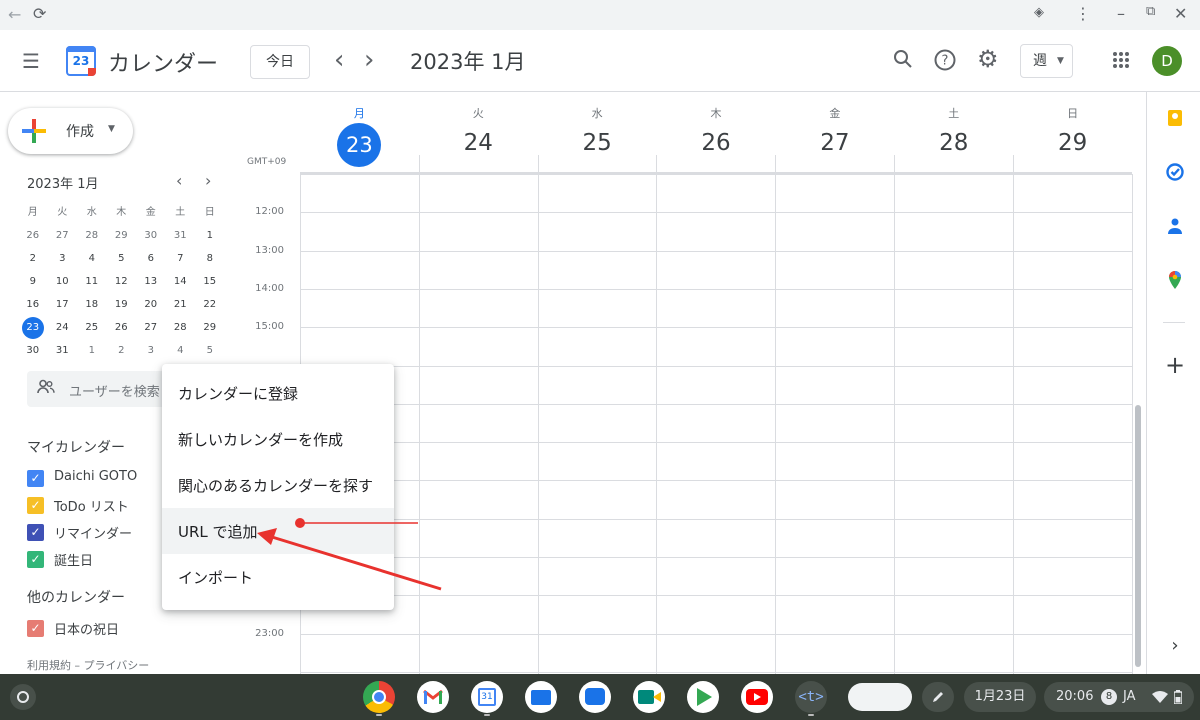  What do you see at coordinates (23, 697) in the screenshot?
I see `launcher-button` at bounding box center [23, 697].